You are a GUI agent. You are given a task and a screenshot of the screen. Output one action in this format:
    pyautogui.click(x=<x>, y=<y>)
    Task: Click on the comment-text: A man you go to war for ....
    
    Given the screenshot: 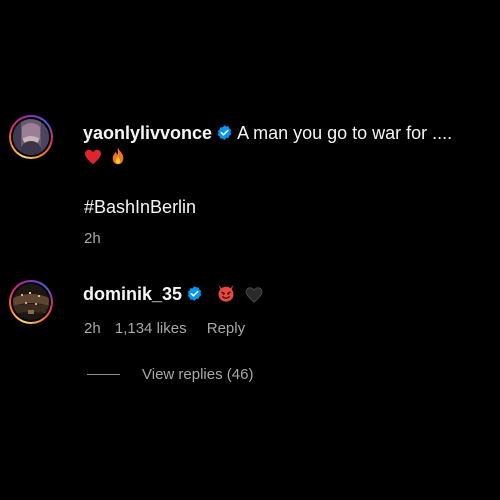 What is the action you would take?
    pyautogui.click(x=345, y=133)
    